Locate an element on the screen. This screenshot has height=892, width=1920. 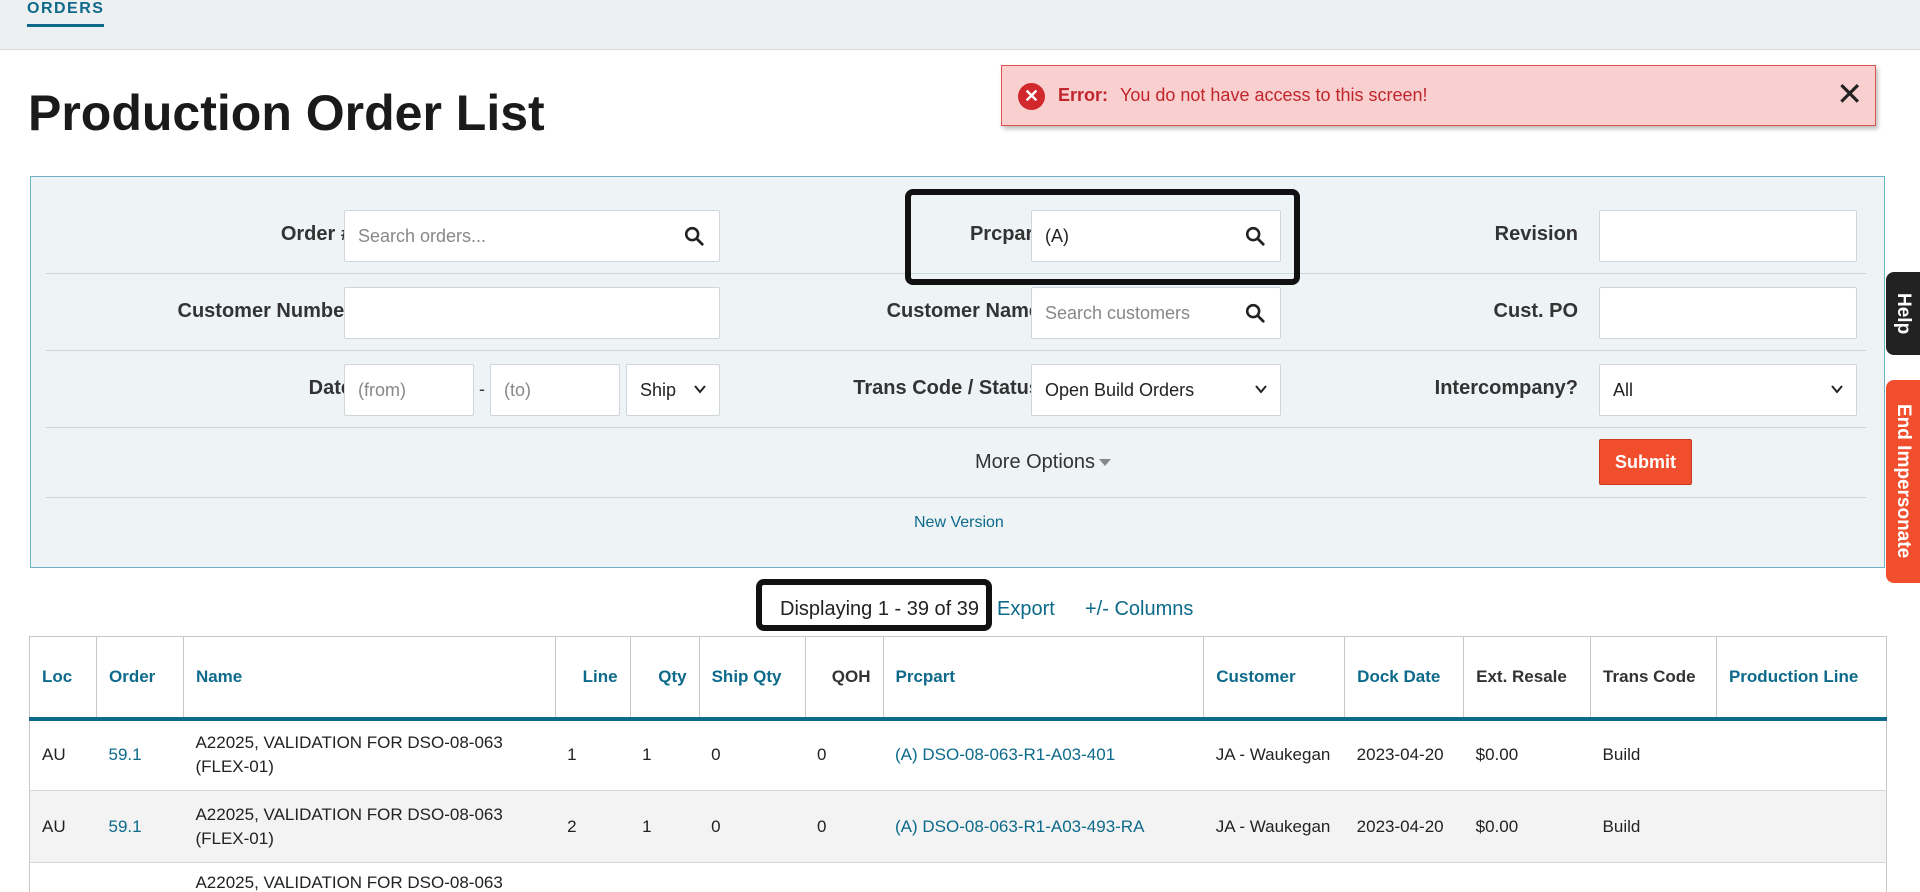
date-type-select: Ship is located at coordinates (673, 390).